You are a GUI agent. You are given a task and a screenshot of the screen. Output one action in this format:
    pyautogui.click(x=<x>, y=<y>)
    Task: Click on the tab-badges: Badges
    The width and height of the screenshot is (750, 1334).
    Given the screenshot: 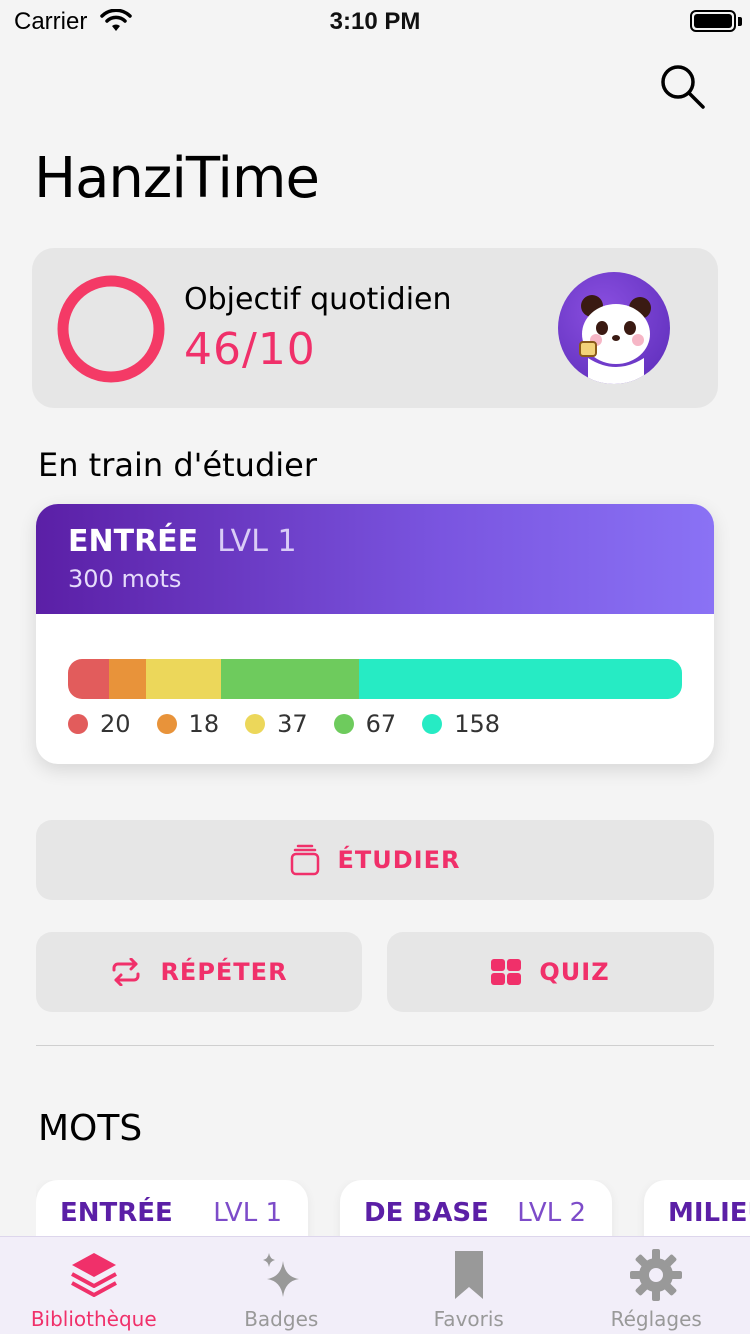 What is the action you would take?
    pyautogui.click(x=282, y=1285)
    